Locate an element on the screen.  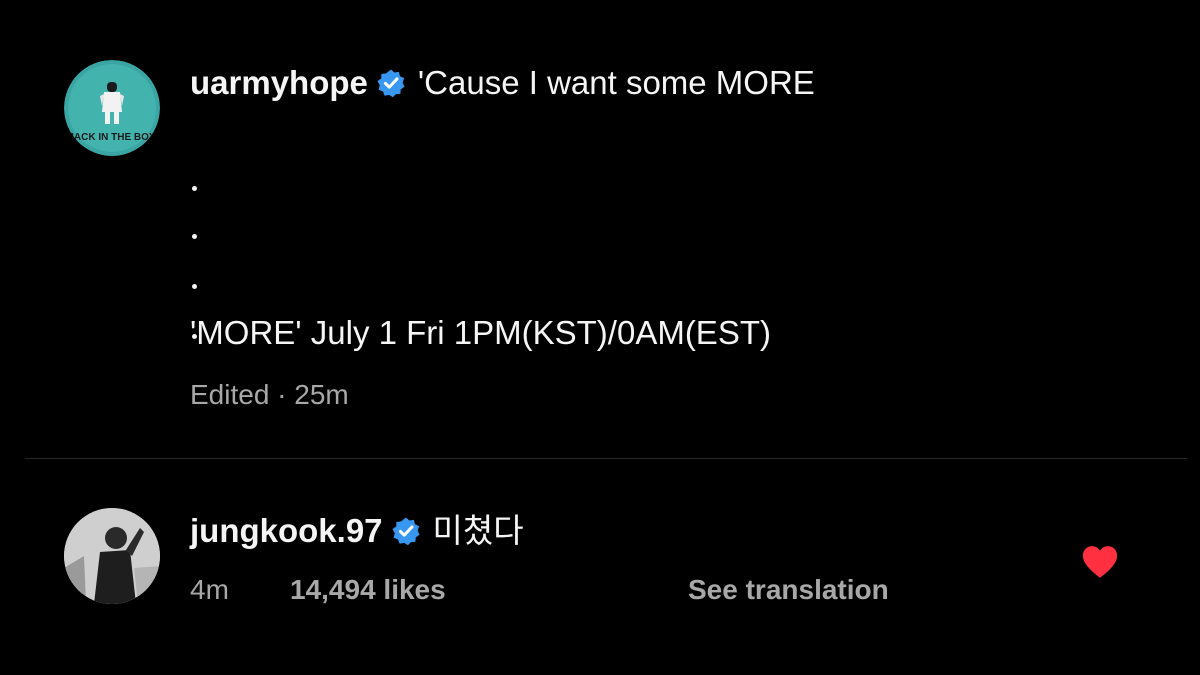
caption-edited-time: Edited · 25m is located at coordinates (269, 394).